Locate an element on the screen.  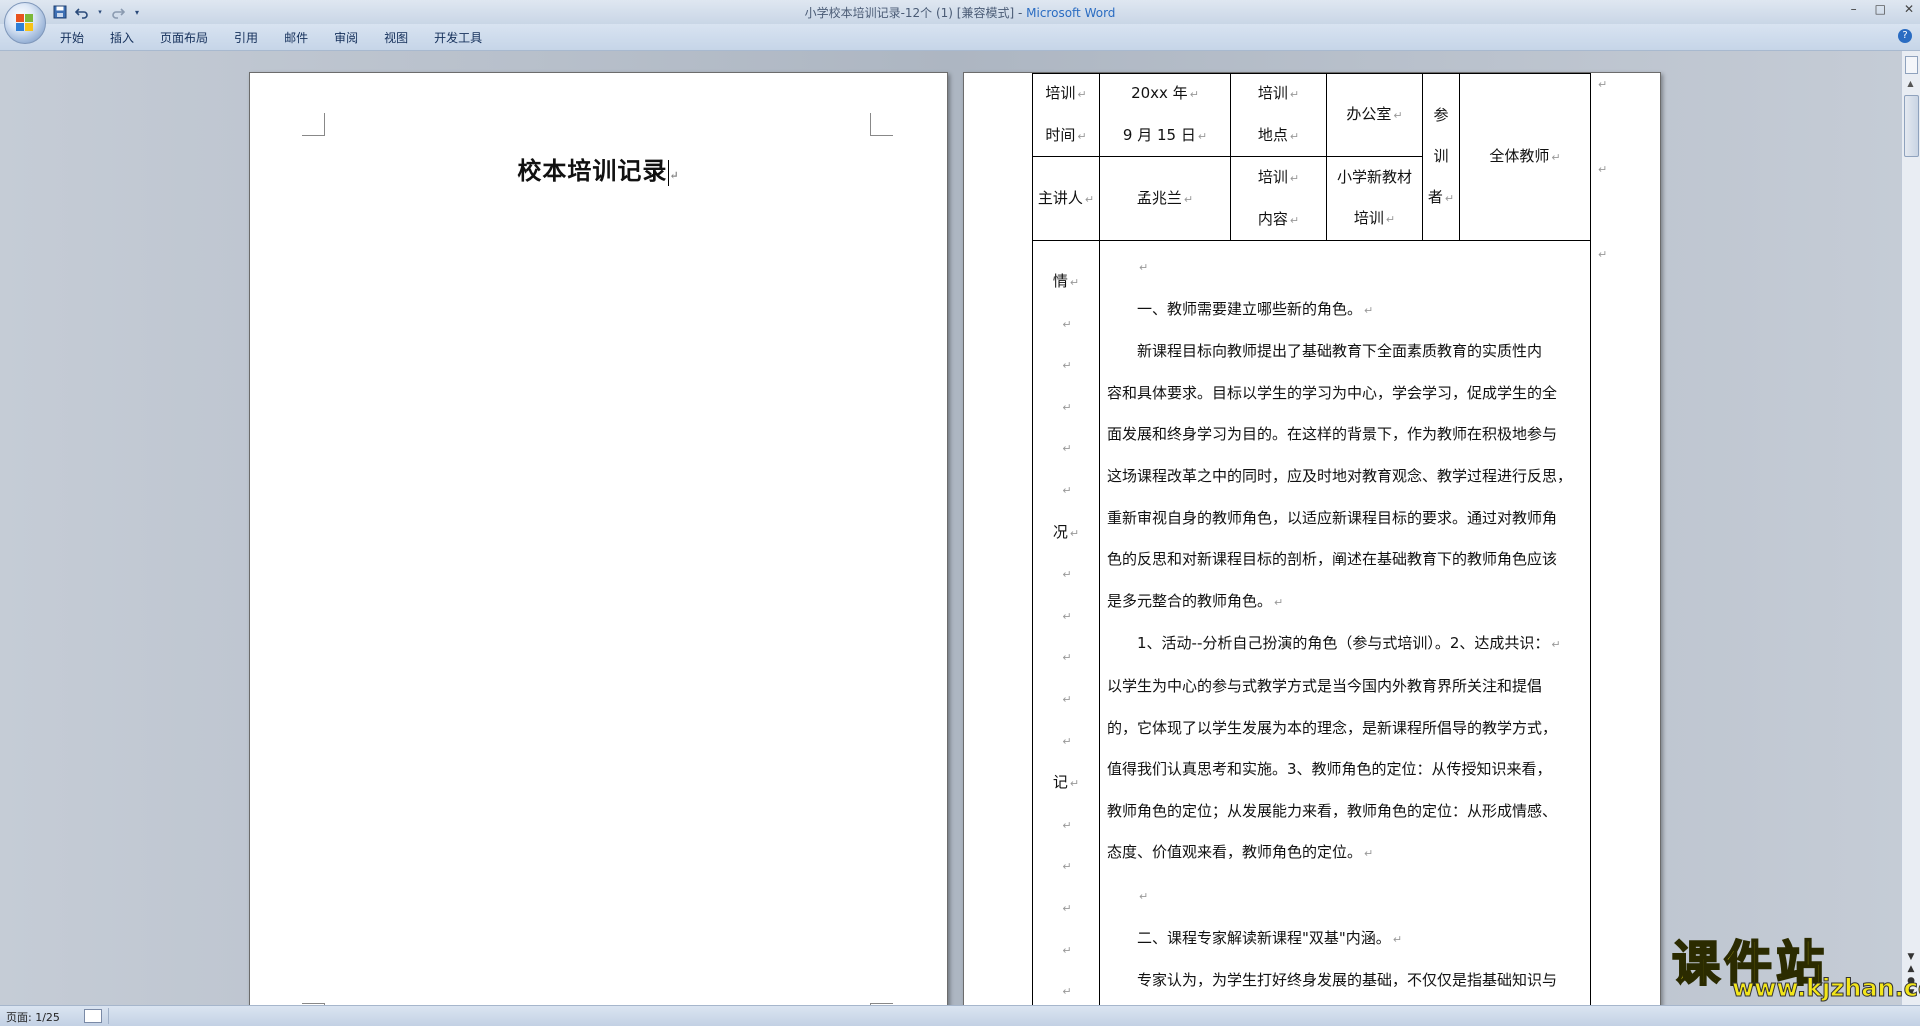
document-title-text: 校本培训记录 is located at coordinates (592, 170).